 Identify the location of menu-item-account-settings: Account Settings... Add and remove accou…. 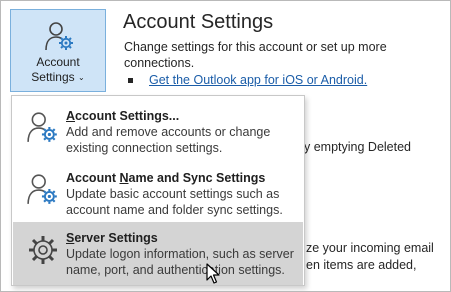
(158, 131).